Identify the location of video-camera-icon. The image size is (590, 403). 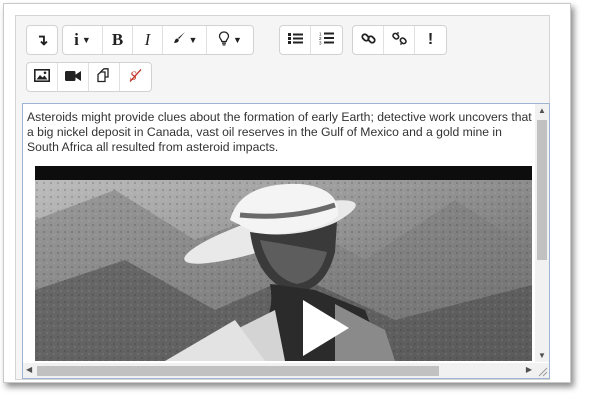
(73, 77).